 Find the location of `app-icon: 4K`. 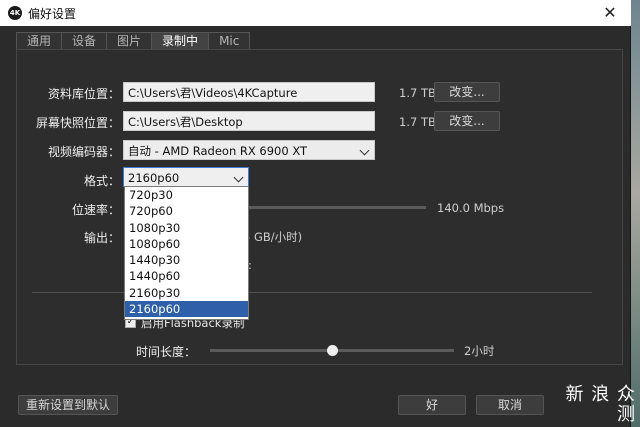

app-icon: 4K is located at coordinates (15, 13).